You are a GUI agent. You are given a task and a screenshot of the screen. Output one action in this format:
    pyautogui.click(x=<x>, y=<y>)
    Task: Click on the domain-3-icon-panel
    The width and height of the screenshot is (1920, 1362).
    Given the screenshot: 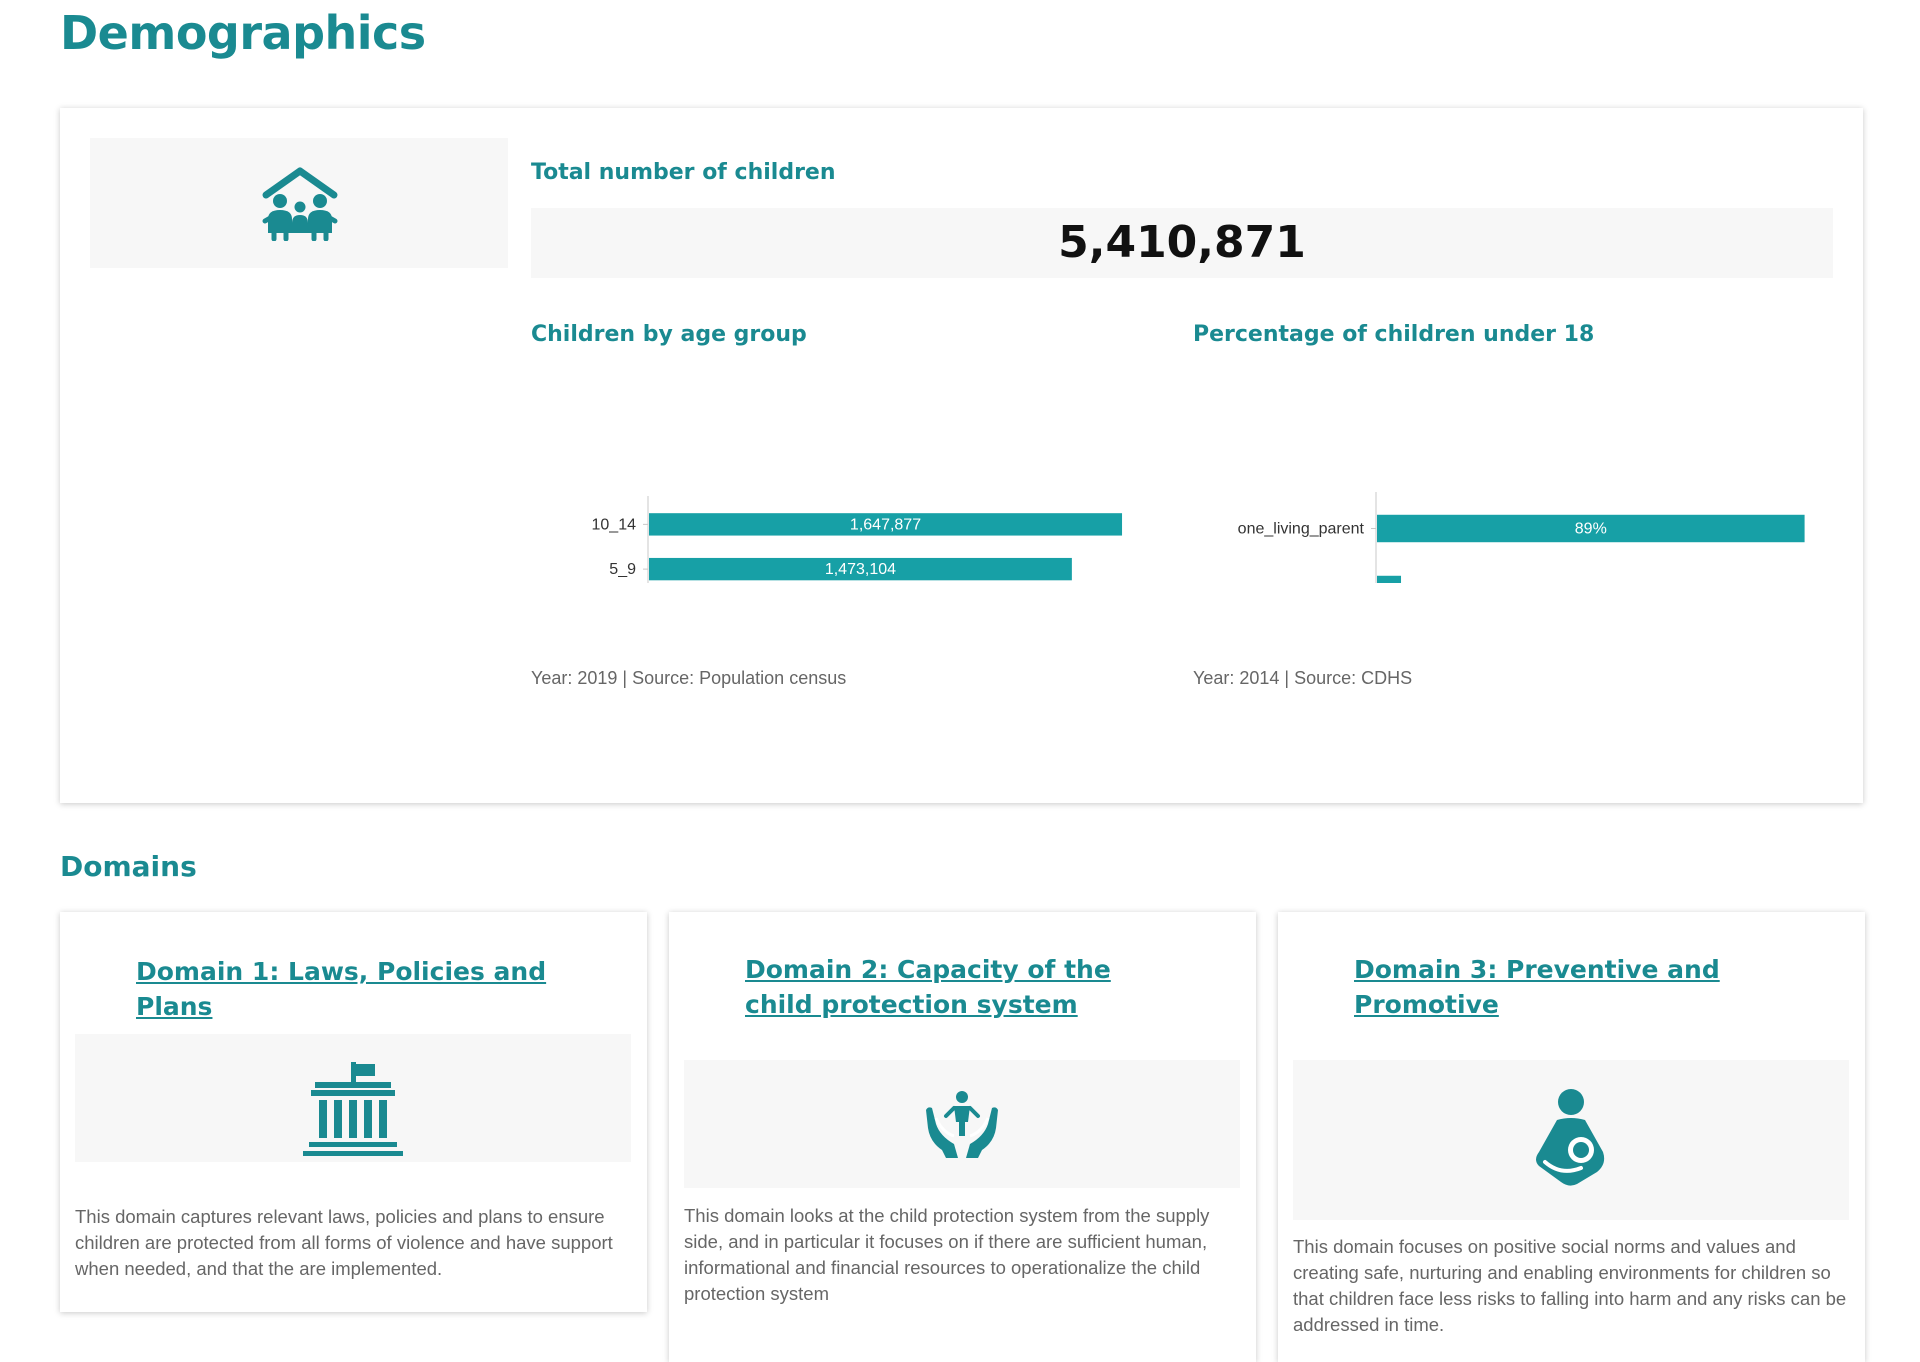 What is the action you would take?
    pyautogui.click(x=1571, y=1140)
    